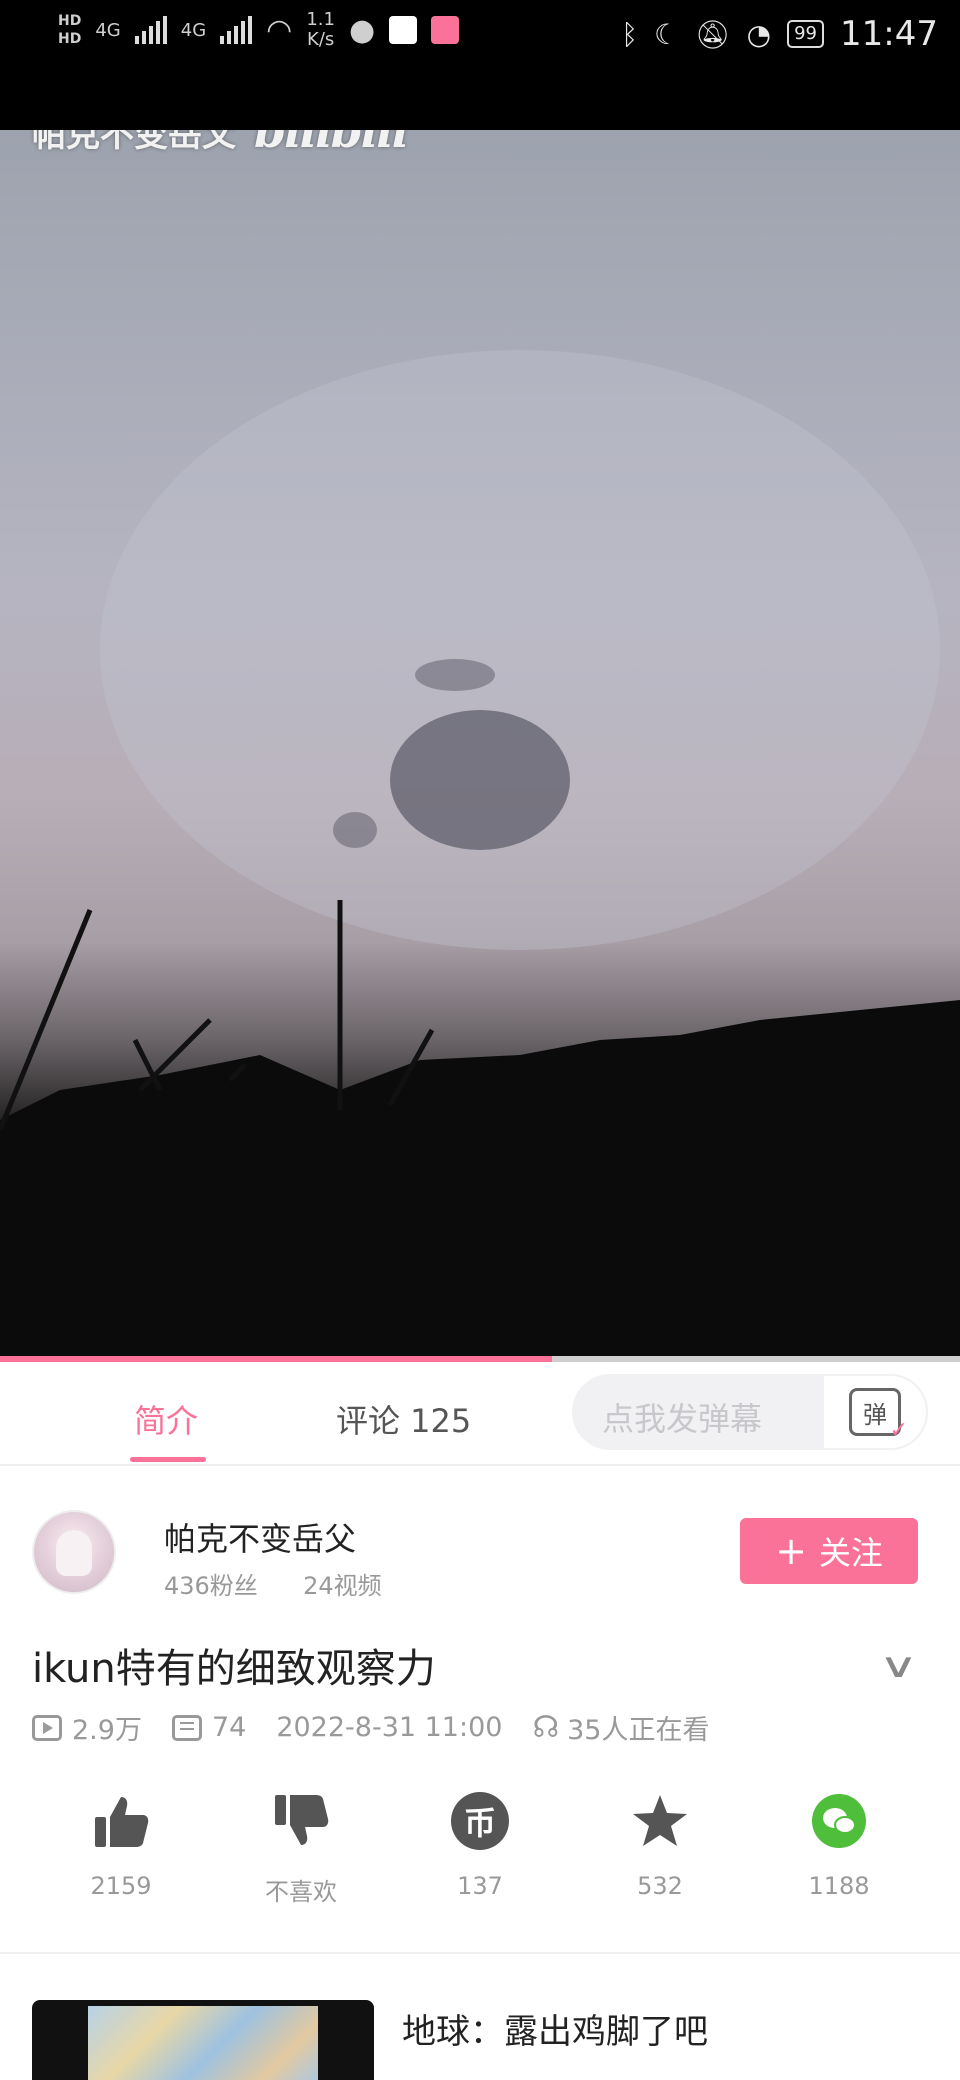 This screenshot has width=960, height=2080. I want to click on tab-active-indicator, so click(168, 1459).